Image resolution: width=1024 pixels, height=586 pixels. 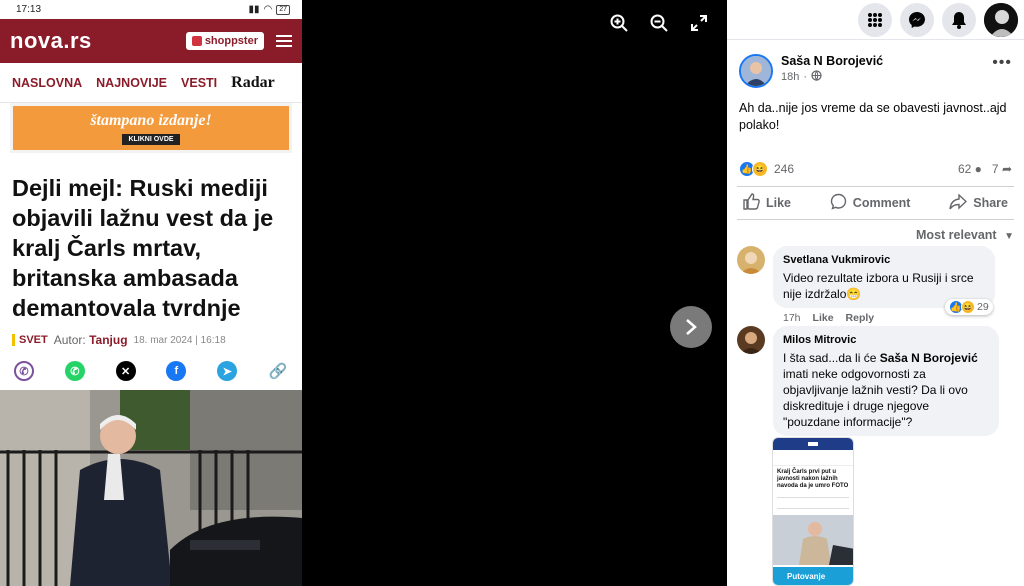 I want to click on nav-item-radar: Radar, so click(x=253, y=83).